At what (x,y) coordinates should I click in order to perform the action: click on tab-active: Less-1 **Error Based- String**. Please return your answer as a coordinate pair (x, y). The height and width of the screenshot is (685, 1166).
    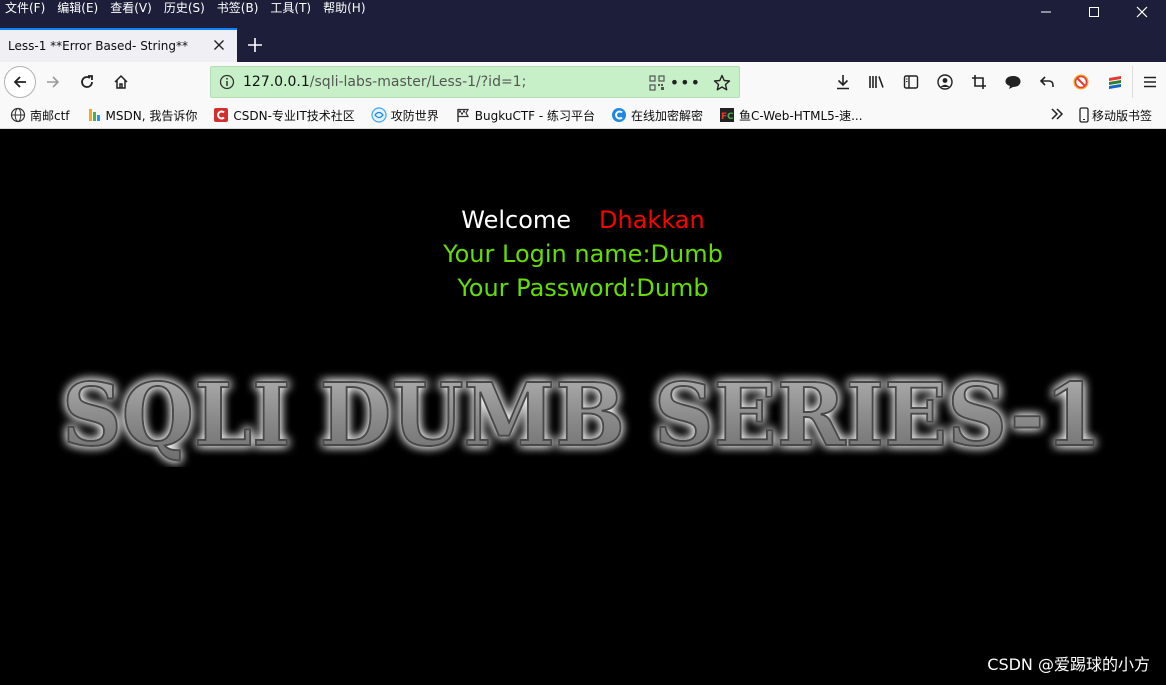
    Looking at the image, I should click on (118, 45).